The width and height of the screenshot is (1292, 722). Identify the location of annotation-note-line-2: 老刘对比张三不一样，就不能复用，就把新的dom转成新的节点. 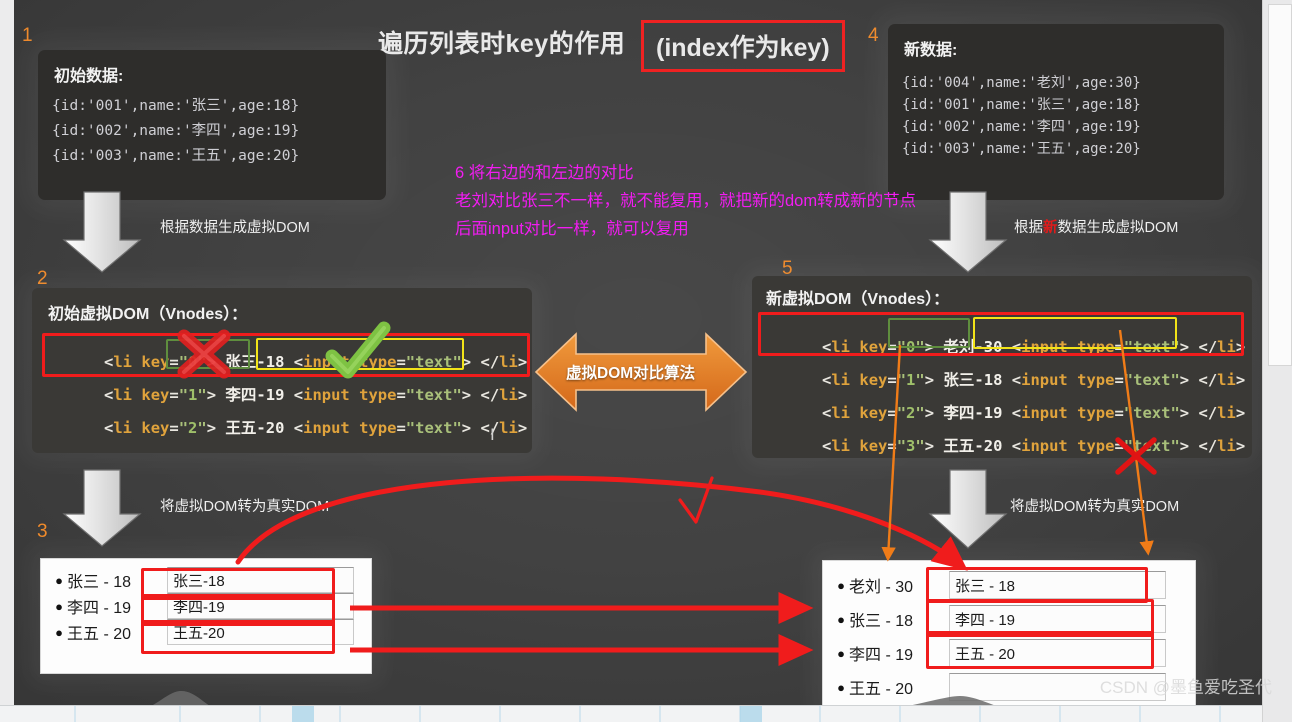
(686, 201).